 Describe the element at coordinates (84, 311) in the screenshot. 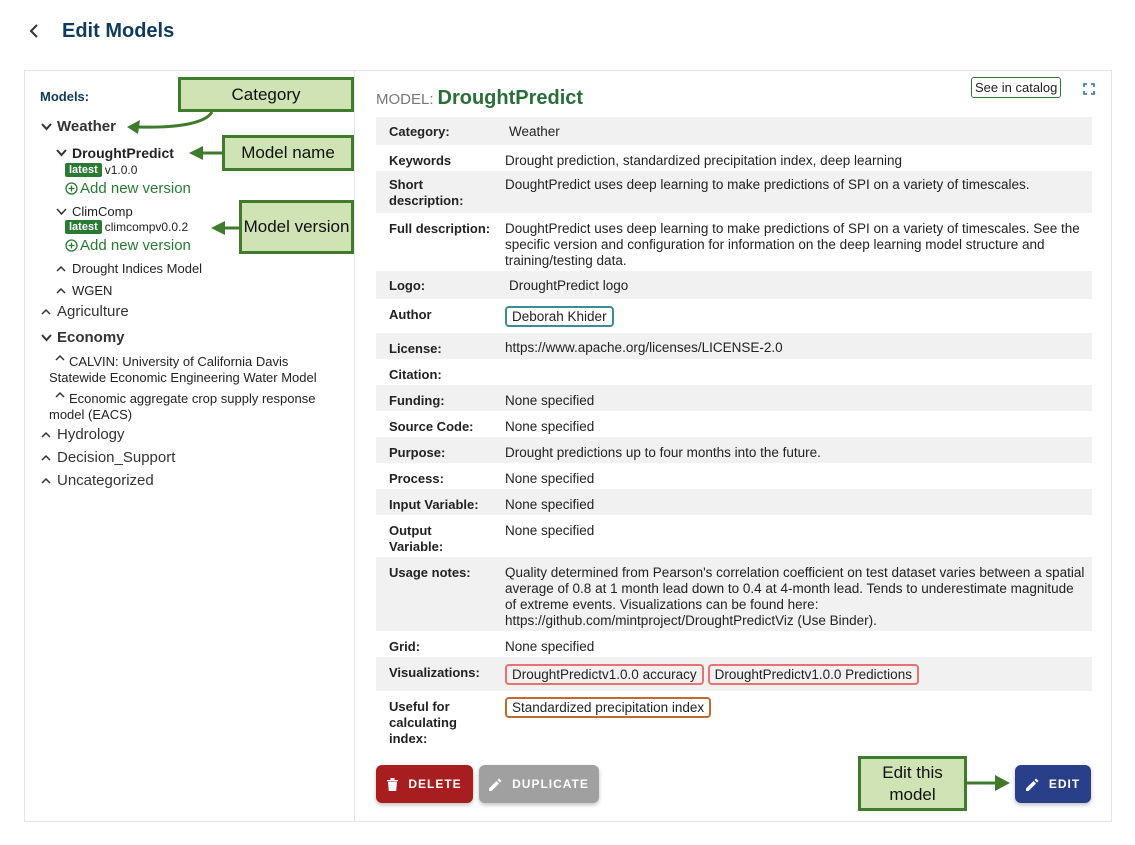

I see `category-agriculture: Agriculture` at that location.